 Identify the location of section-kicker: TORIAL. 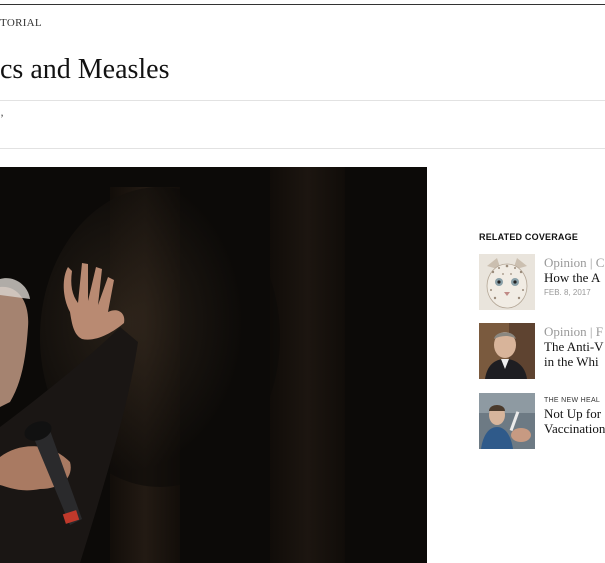
(21, 23).